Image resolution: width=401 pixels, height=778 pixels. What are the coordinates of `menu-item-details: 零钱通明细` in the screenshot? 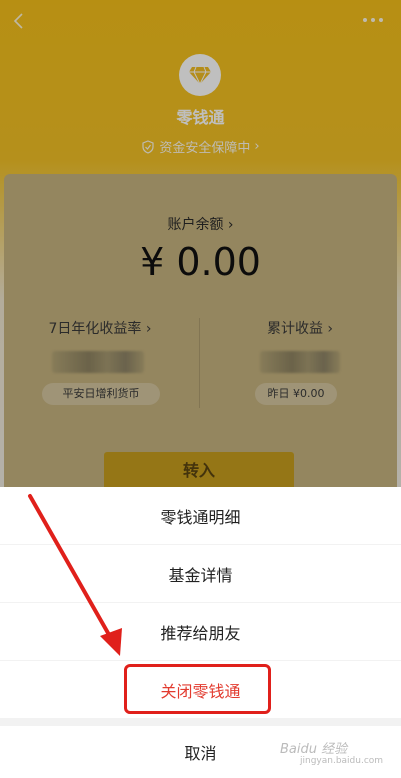 It's located at (200, 515).